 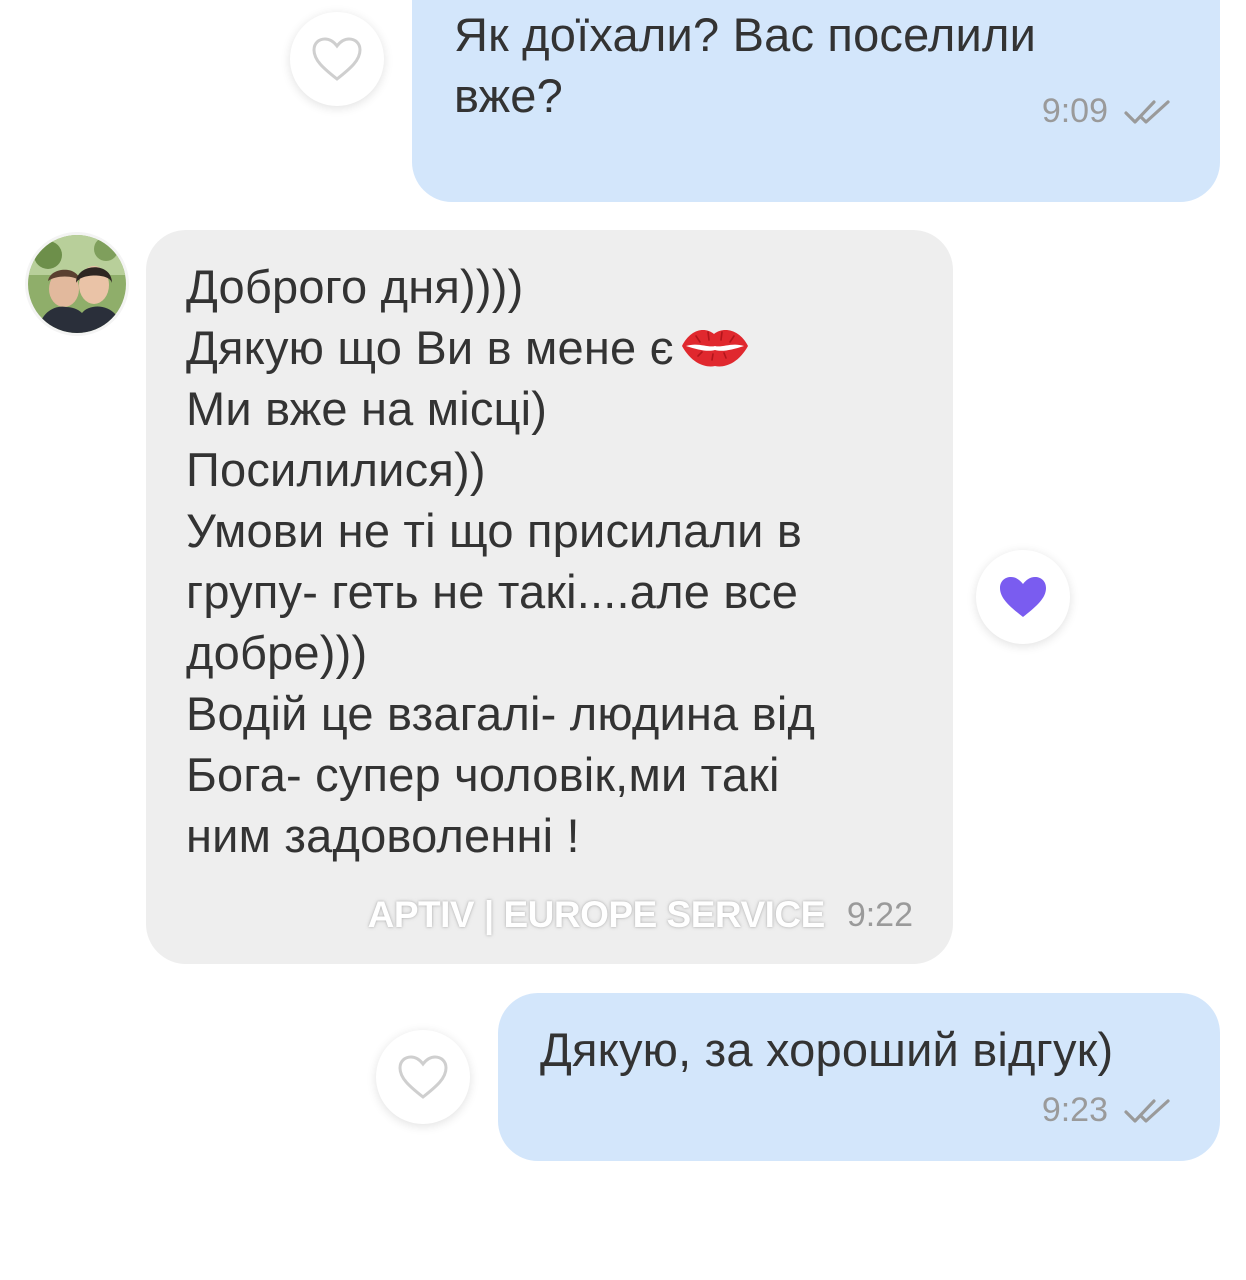 What do you see at coordinates (745, 65) in the screenshot?
I see `message-text: Як доїхали? Вас поселили вже?` at bounding box center [745, 65].